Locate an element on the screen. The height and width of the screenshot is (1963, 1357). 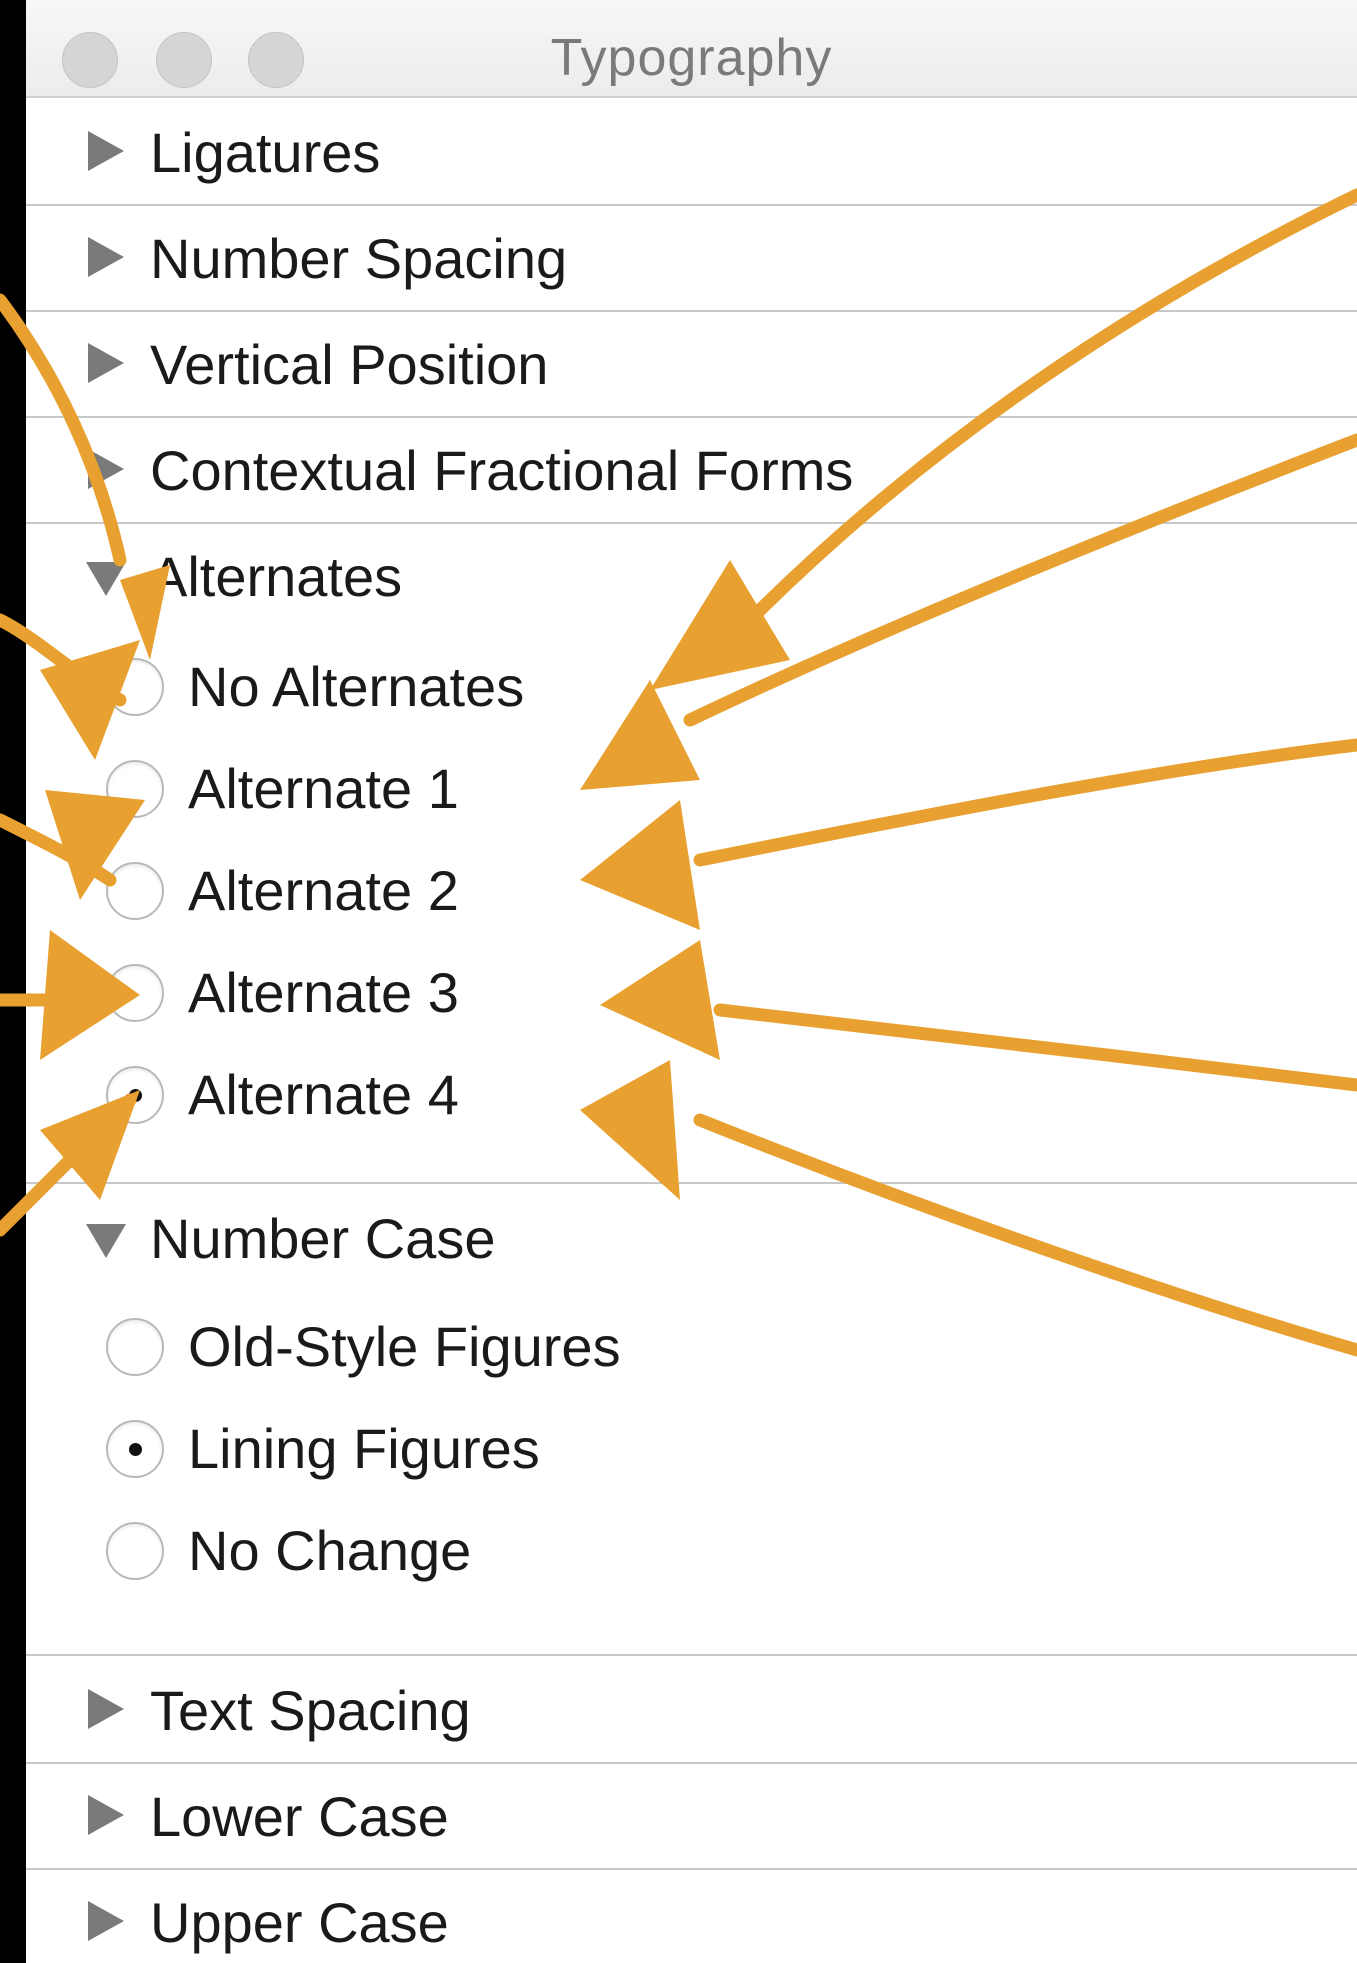
section-ligatures: Ligatures is located at coordinates (691, 152).